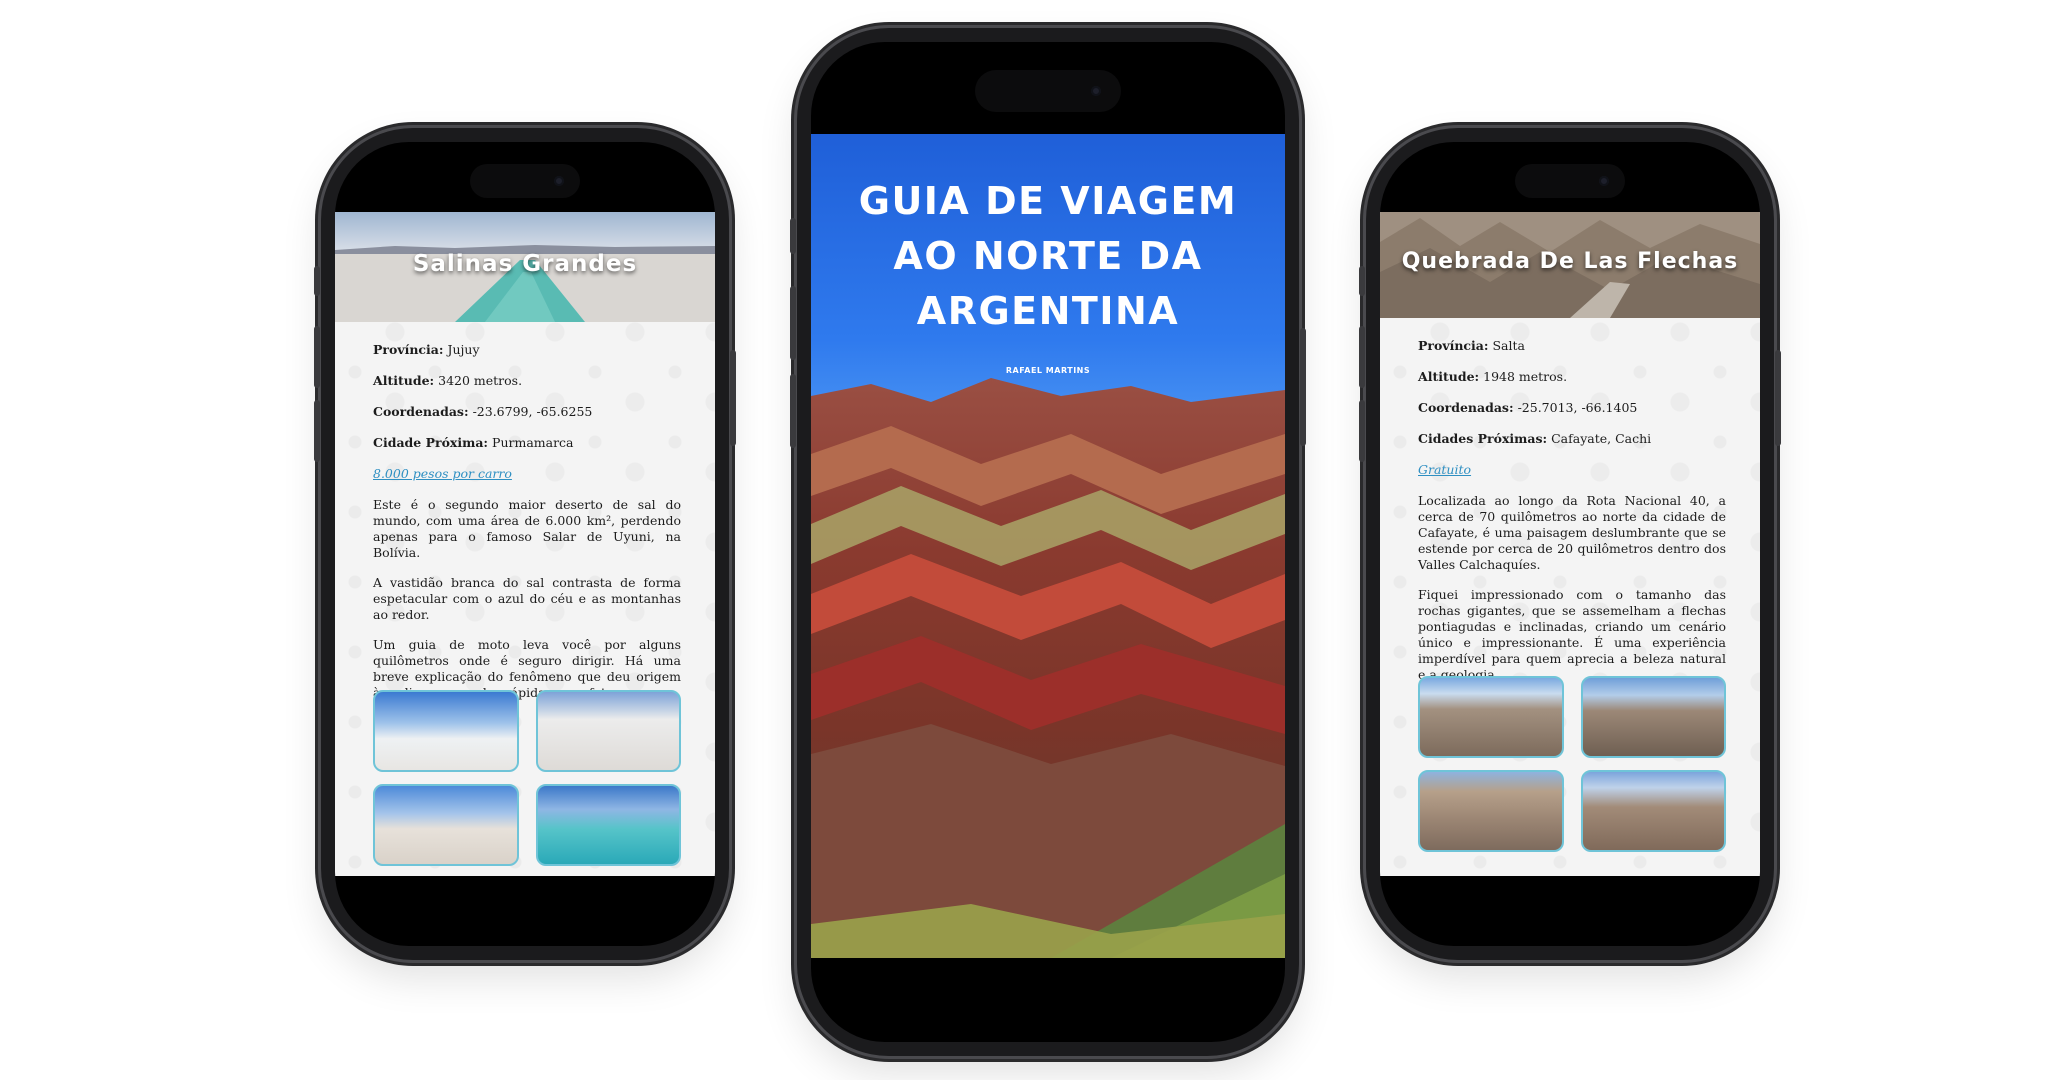 This screenshot has width=2048, height=1080. What do you see at coordinates (1048, 370) in the screenshot?
I see `cover-author: RAFAEL MARTINS` at bounding box center [1048, 370].